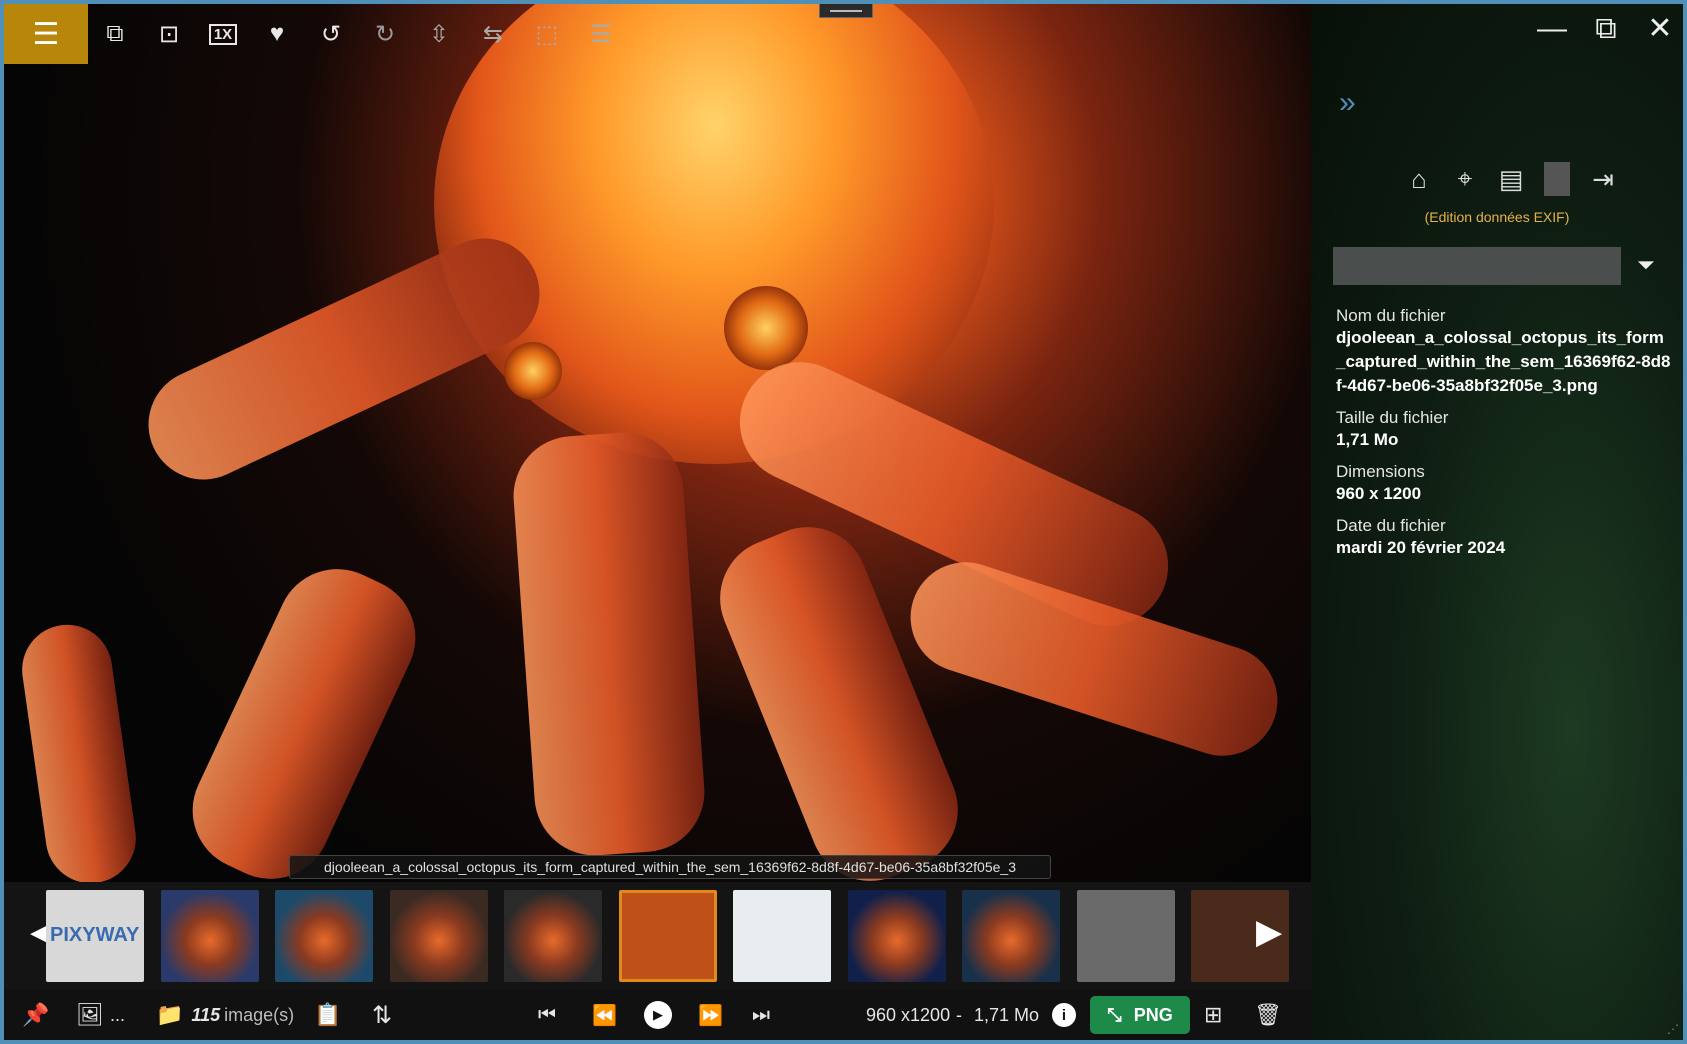  Describe the element at coordinates (1007, 1014) in the screenshot. I see `image-size: 1,71 Mo` at that location.